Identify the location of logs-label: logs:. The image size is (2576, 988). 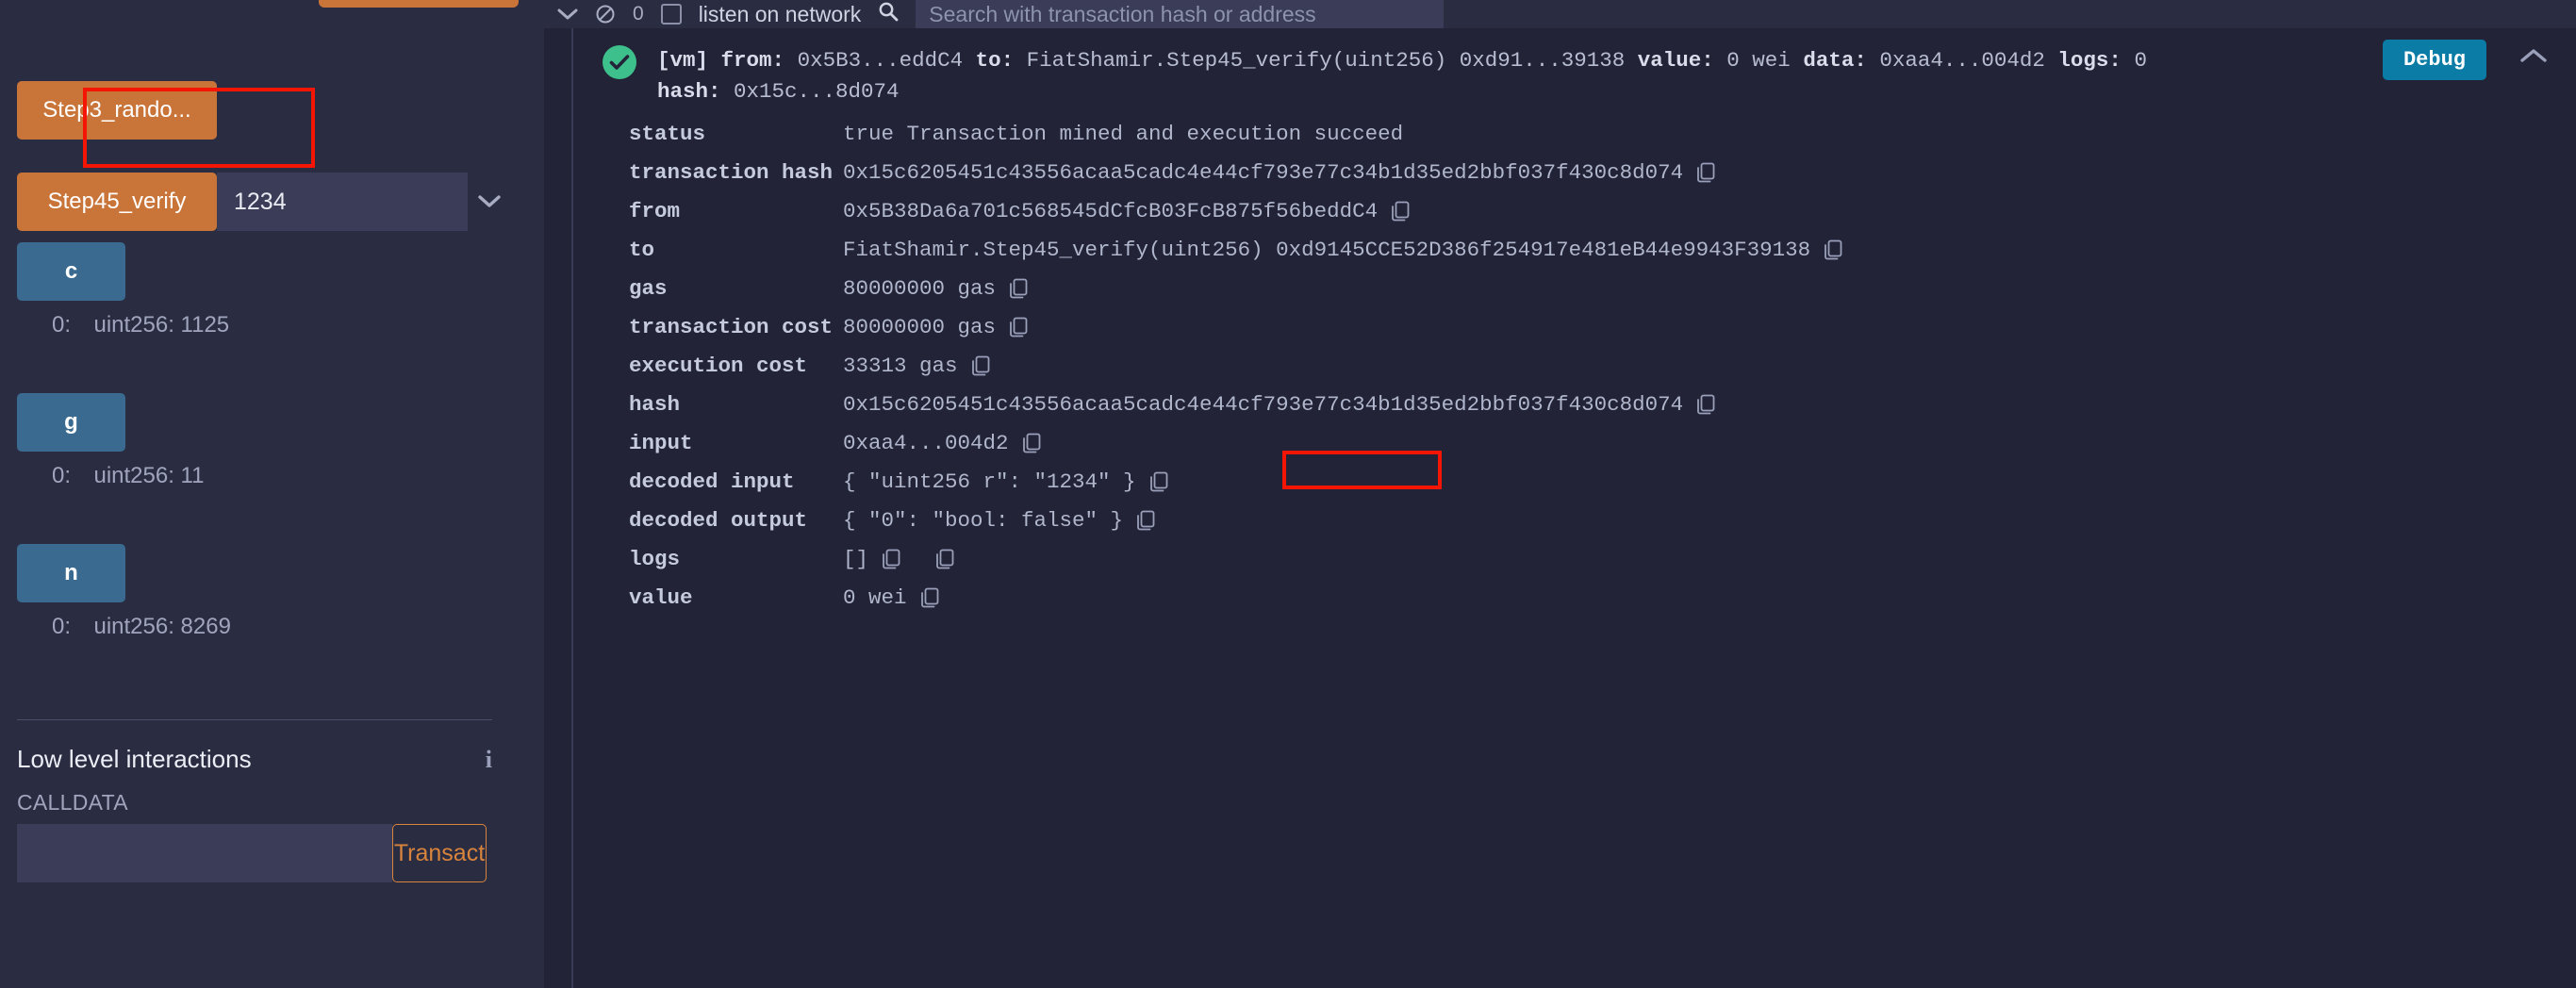
(2089, 60).